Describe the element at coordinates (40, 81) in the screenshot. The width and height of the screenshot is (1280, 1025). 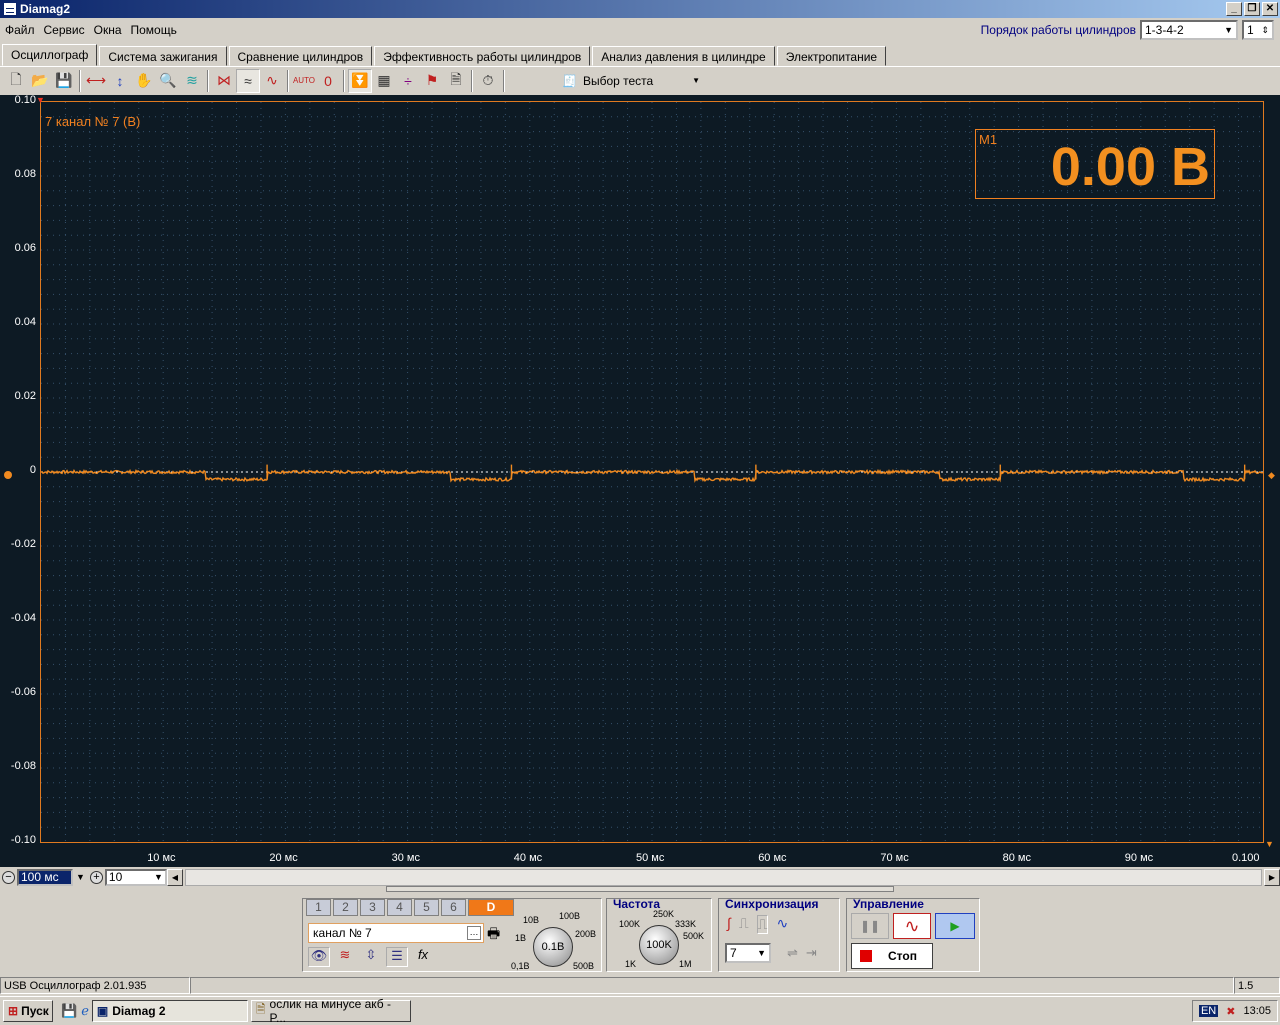
I see `open-folder-icon: 📂` at that location.